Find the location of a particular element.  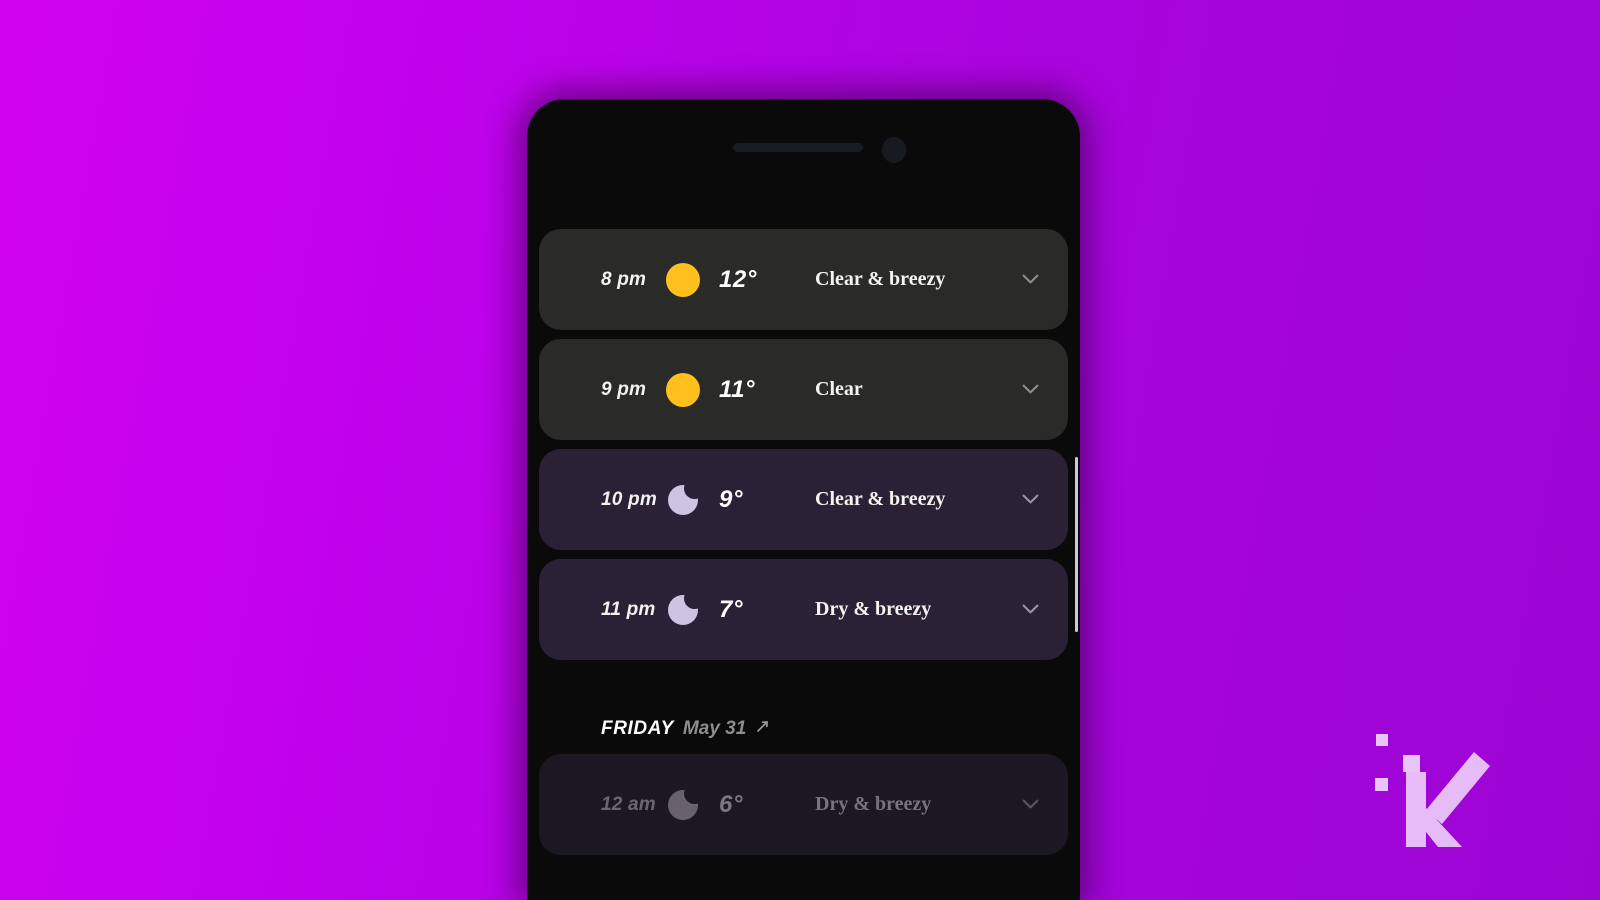

scrollbar is located at coordinates (1076, 544).